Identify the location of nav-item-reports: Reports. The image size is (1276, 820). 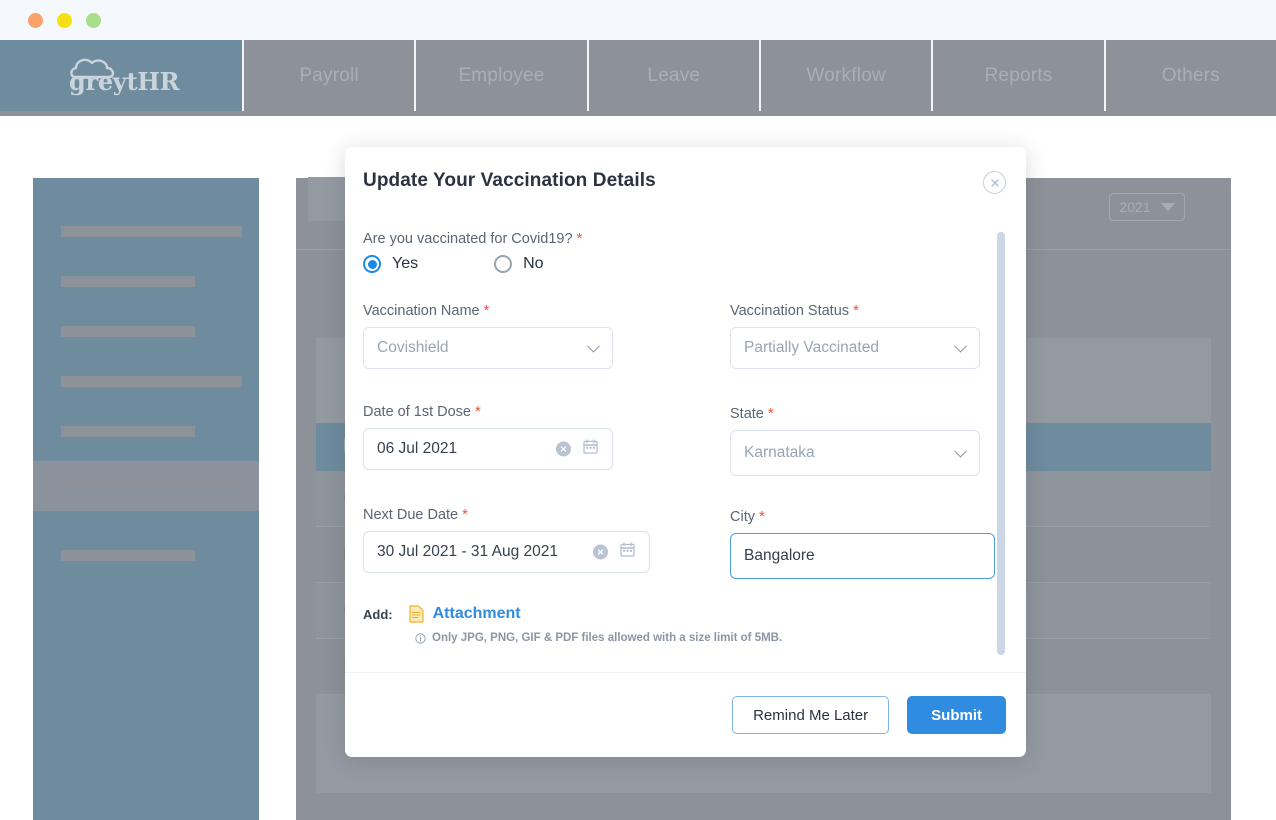
(1017, 75).